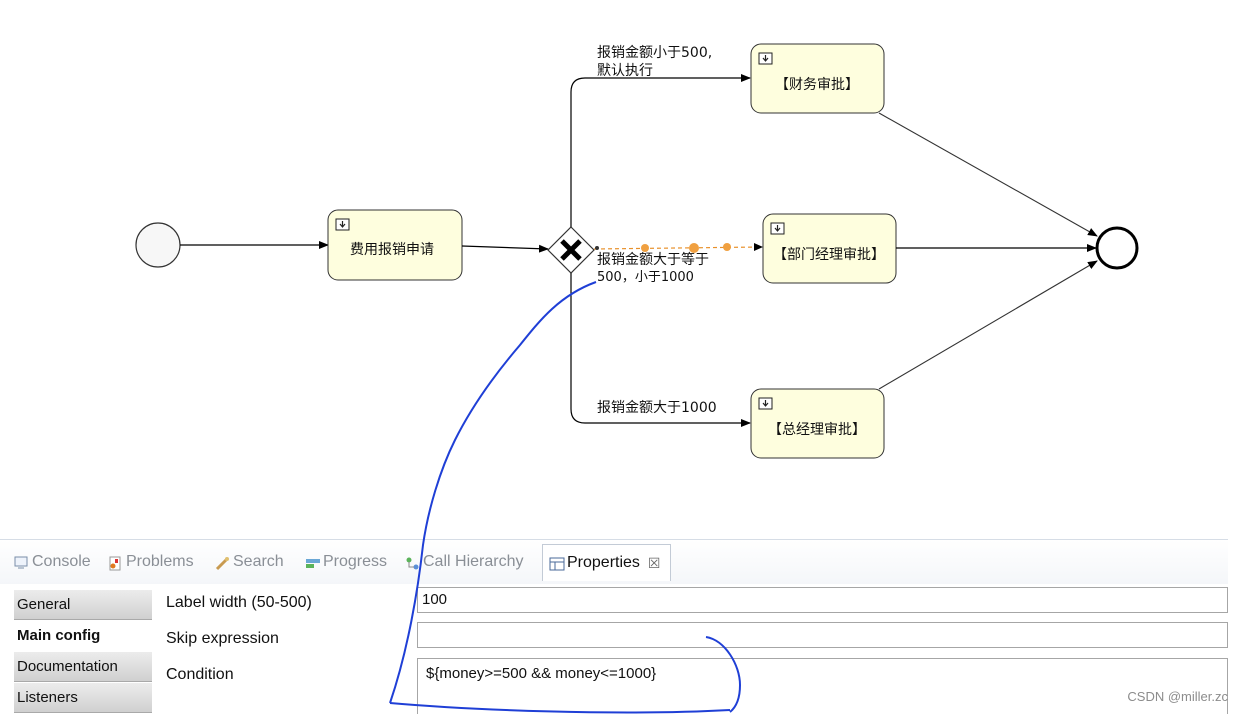  Describe the element at coordinates (392, 250) in the screenshot. I see `task-apply-label: 费用报销申请` at that location.